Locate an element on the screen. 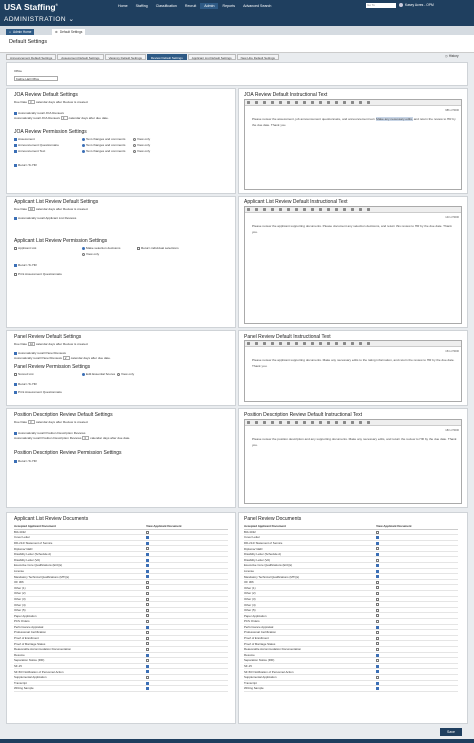  save-button: Save is located at coordinates (451, 732).